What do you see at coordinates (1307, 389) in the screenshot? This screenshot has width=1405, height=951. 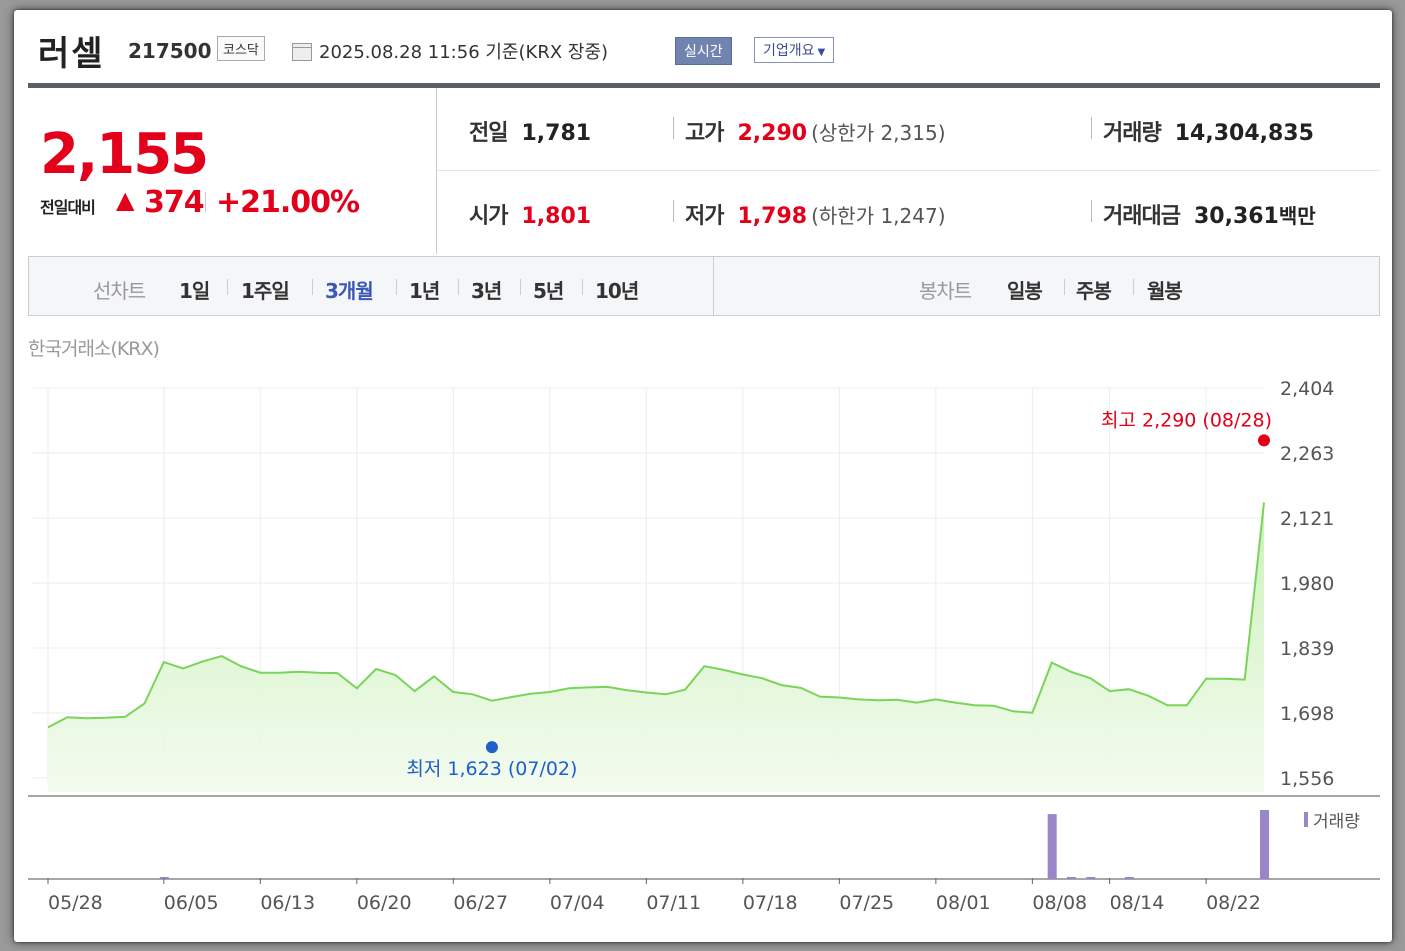 I see `y-tick-label: 2,404` at bounding box center [1307, 389].